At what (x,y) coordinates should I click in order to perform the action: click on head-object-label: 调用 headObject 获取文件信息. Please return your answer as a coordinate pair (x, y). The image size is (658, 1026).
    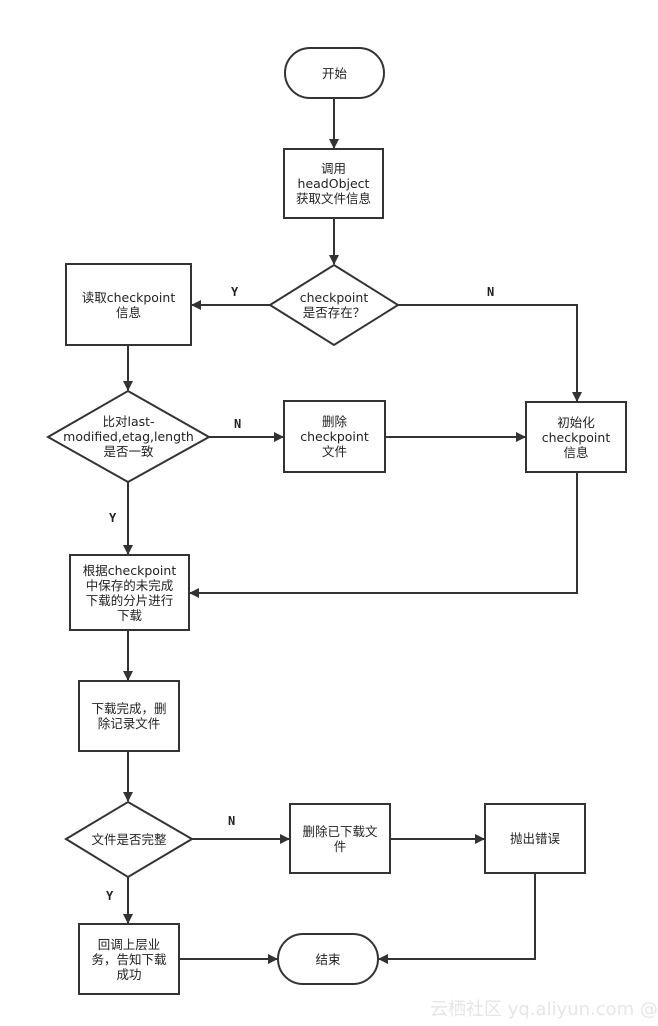
    Looking at the image, I should click on (333, 183).